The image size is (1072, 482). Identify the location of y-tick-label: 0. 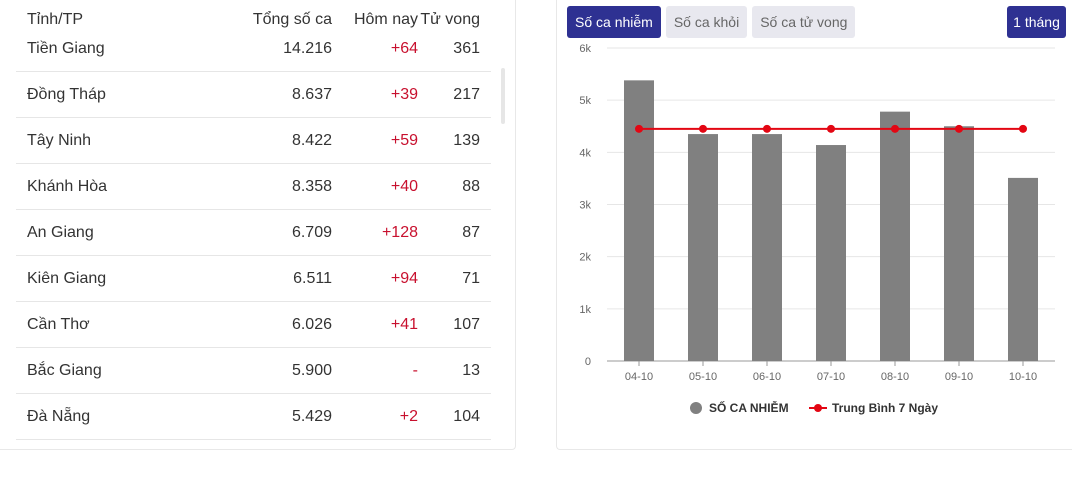
(588, 362).